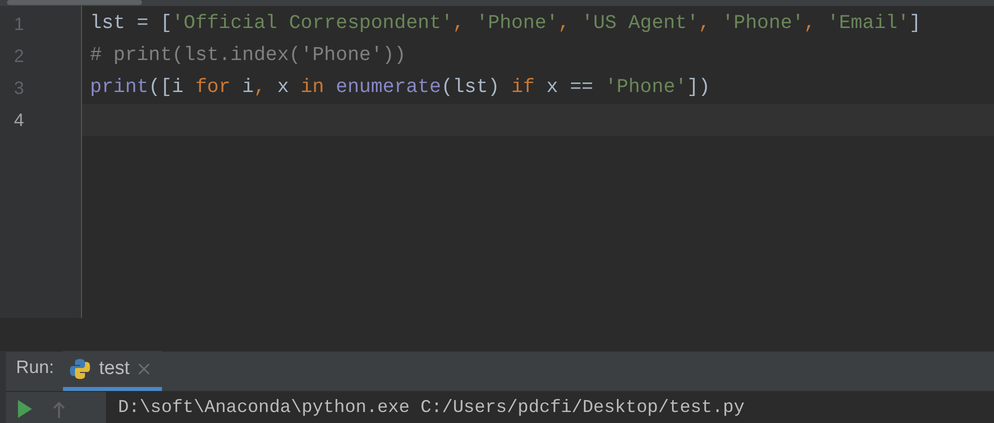 This screenshot has height=423, width=994. Describe the element at coordinates (74, 2) in the screenshot. I see `scrollbar-thumb` at that location.